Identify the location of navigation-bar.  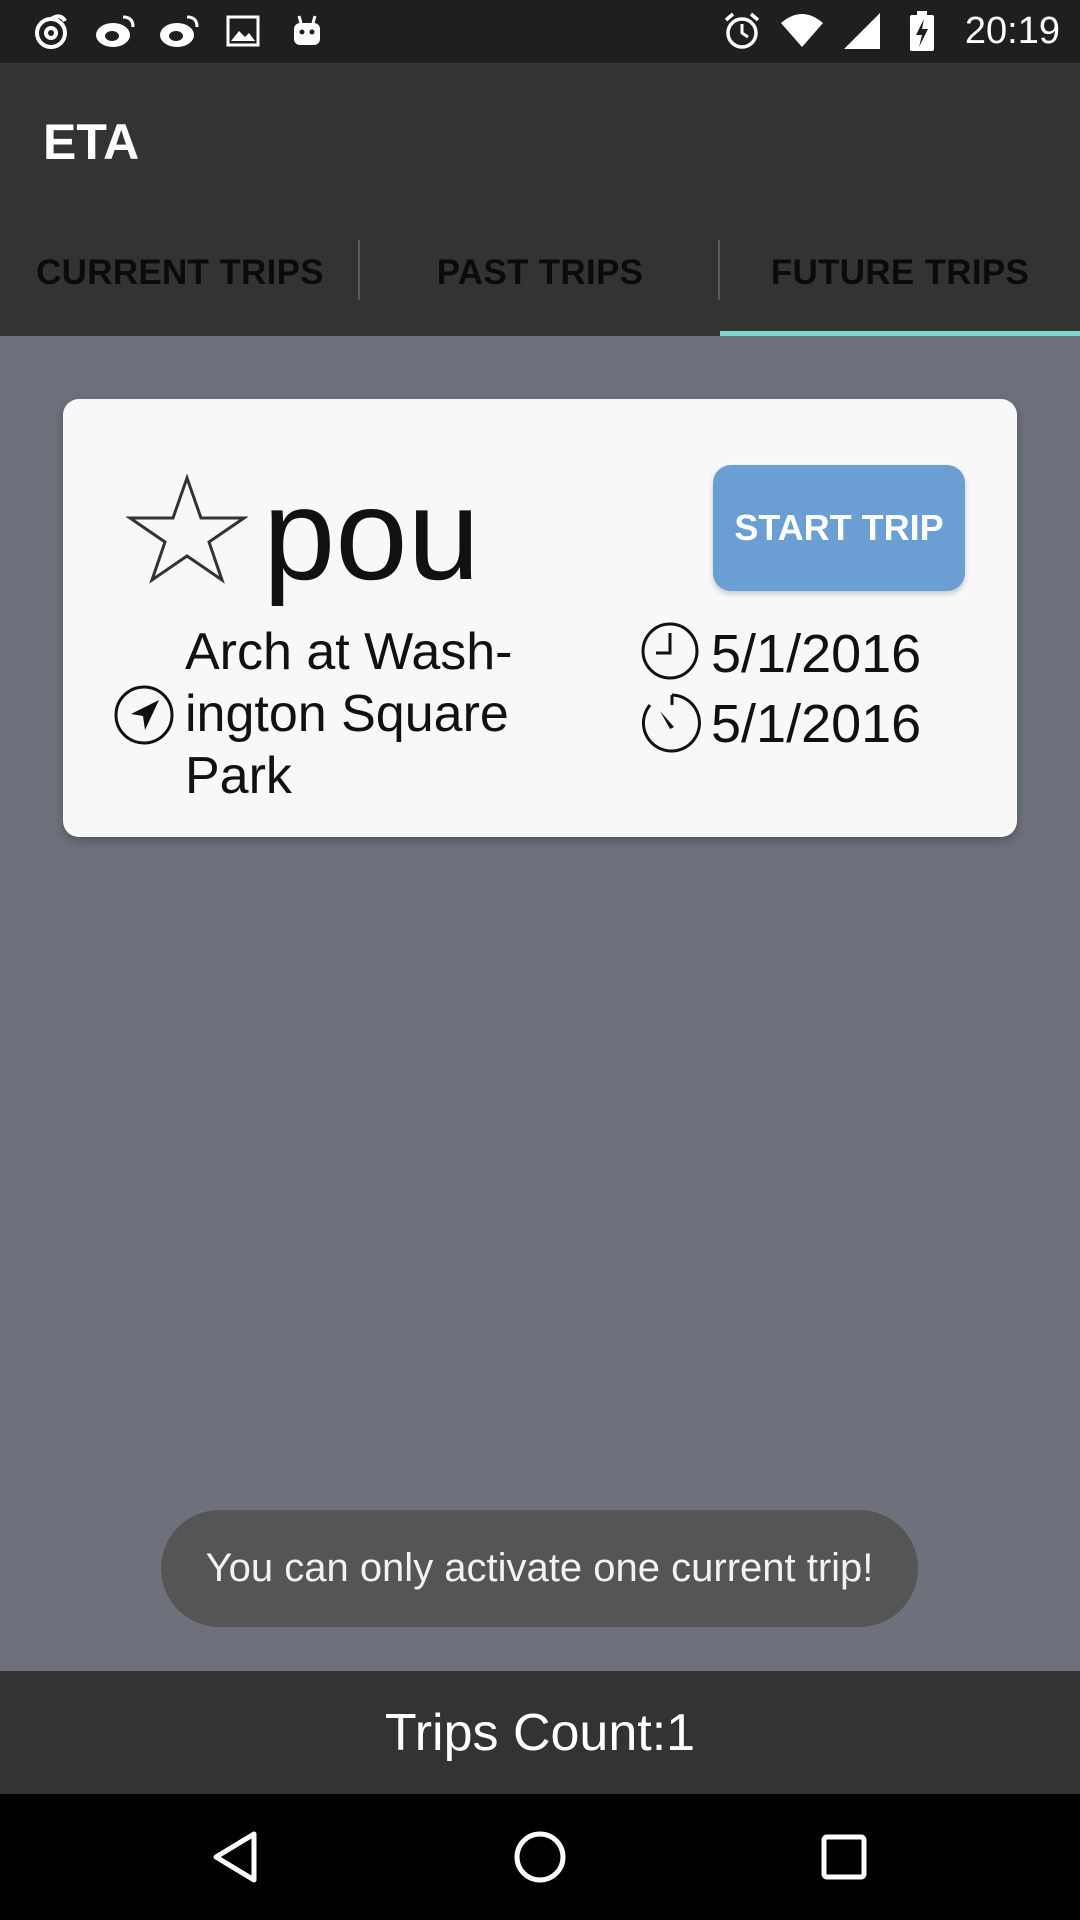
(540, 1857).